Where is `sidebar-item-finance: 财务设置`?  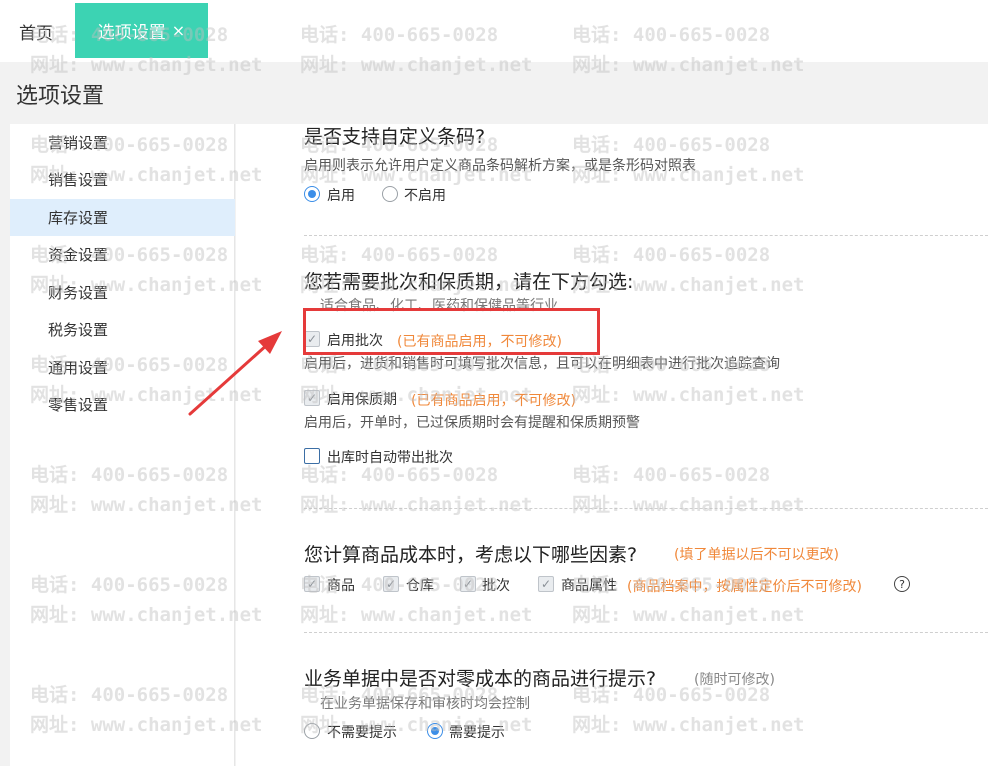 sidebar-item-finance: 财务设置 is located at coordinates (122, 292).